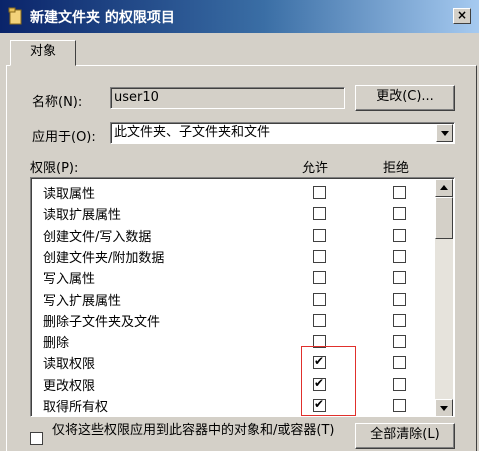 The height and width of the screenshot is (451, 479). I want to click on highlight-box, so click(328, 381).